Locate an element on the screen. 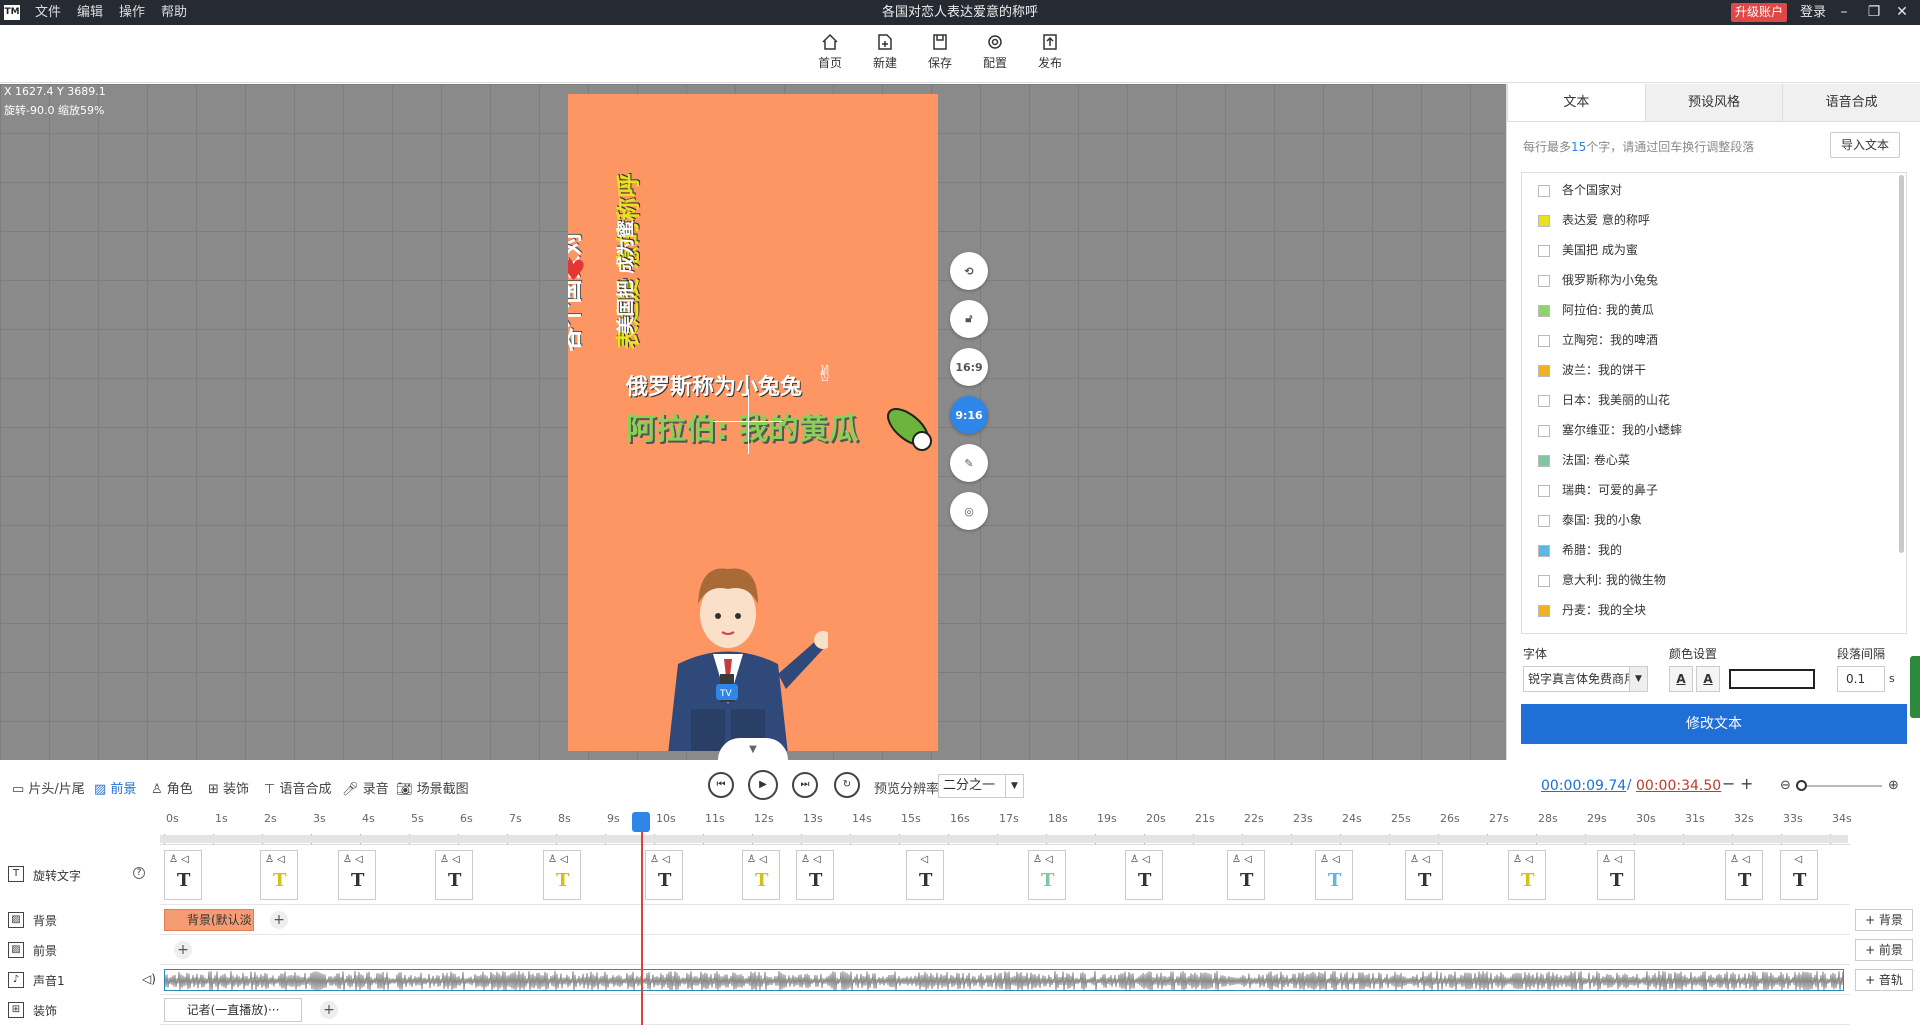  time-plus: + is located at coordinates (1746, 783).